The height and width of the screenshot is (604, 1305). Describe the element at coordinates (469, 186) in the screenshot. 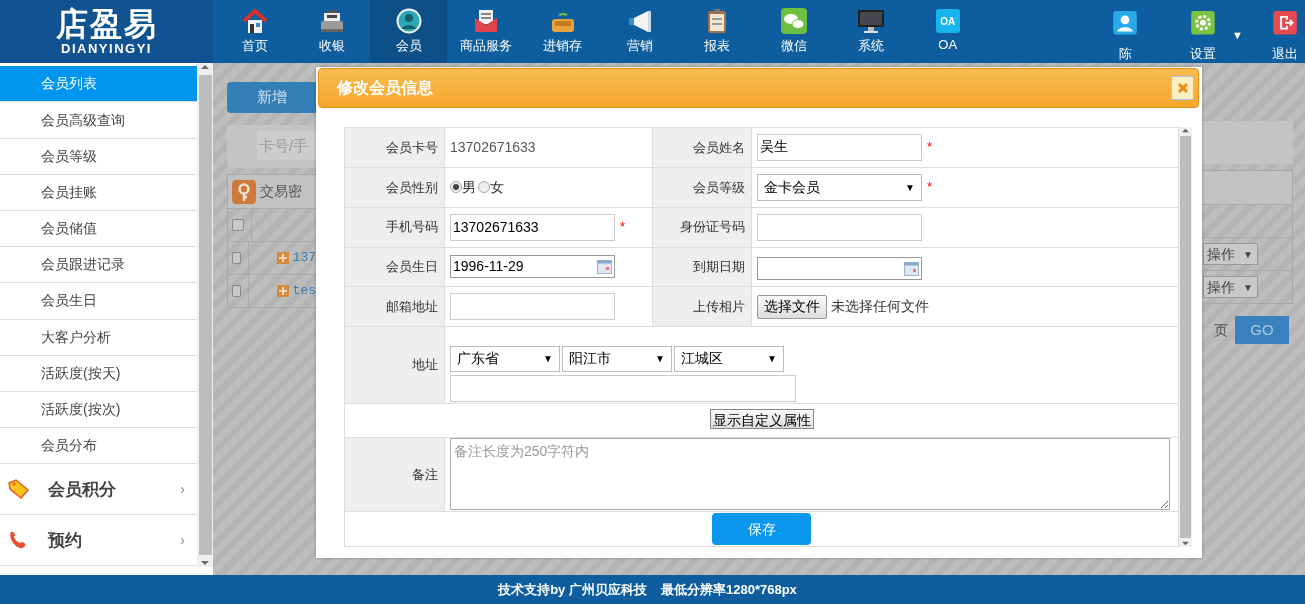

I see `radio-label: 男` at that location.